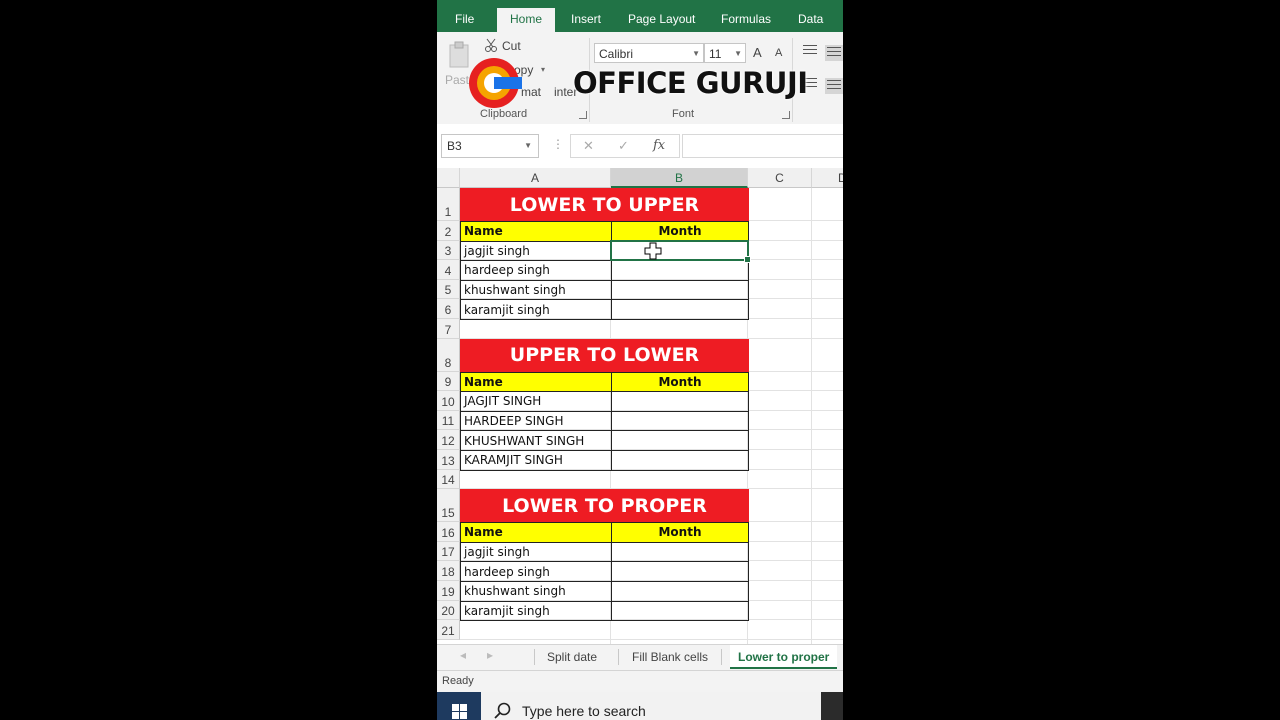 The width and height of the screenshot is (1280, 720). I want to click on office-guruji-logo: OFFICE GURUJI, so click(652, 83).